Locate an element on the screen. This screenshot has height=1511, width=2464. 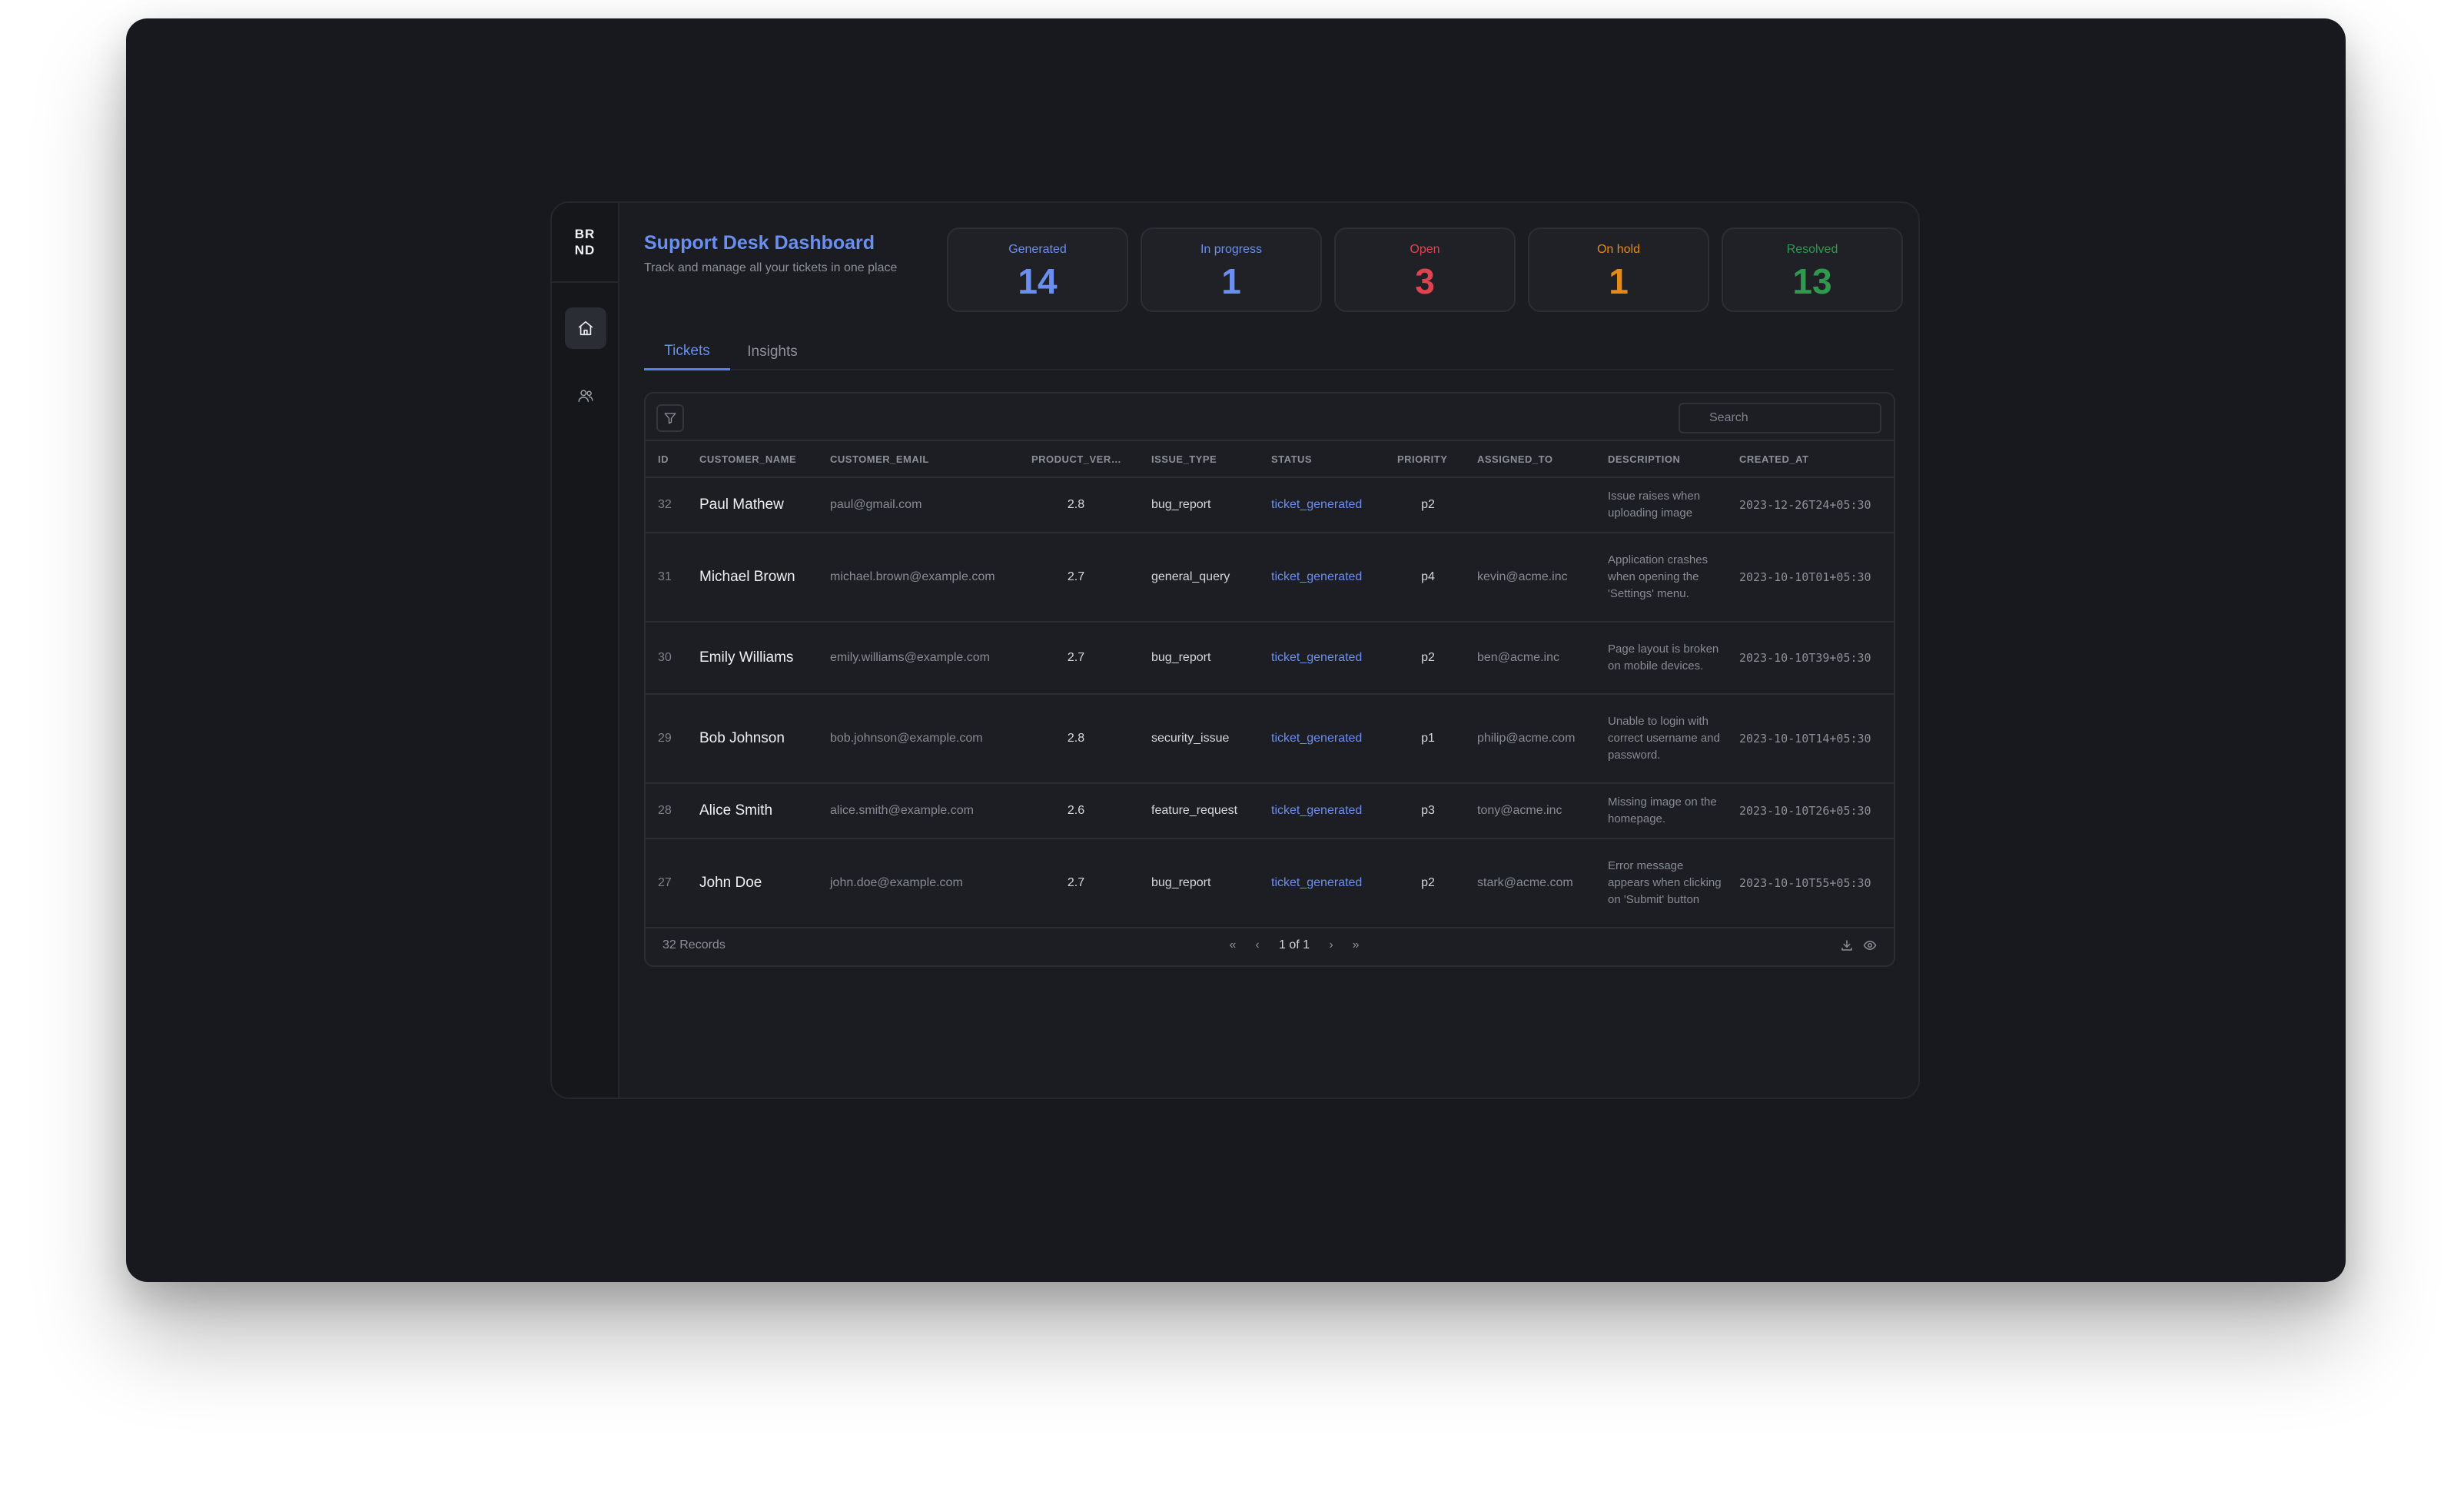
stat-label: On hold is located at coordinates (1618, 250).